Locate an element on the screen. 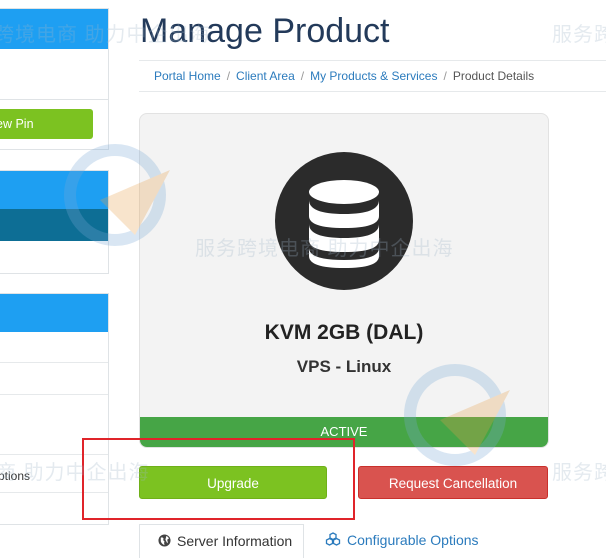  product-group: VPS - Linux is located at coordinates (344, 366).